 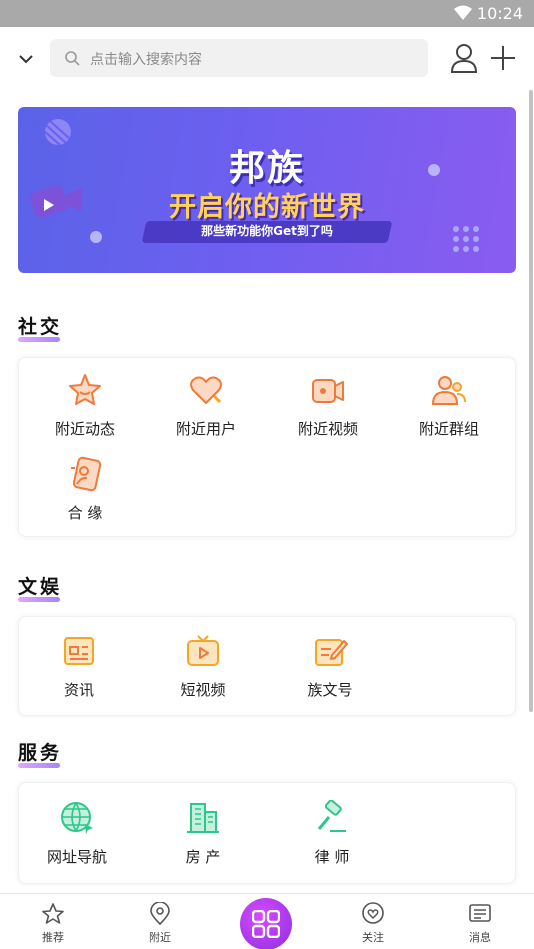 What do you see at coordinates (86, 474) in the screenshot?
I see `couple-icon` at bounding box center [86, 474].